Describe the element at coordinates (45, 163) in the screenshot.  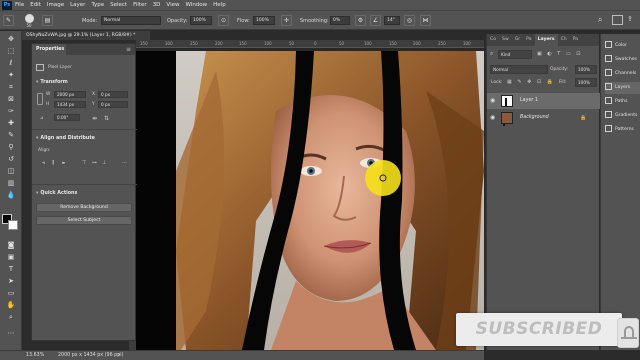
I see `align-left-icon: ⫣` at that location.